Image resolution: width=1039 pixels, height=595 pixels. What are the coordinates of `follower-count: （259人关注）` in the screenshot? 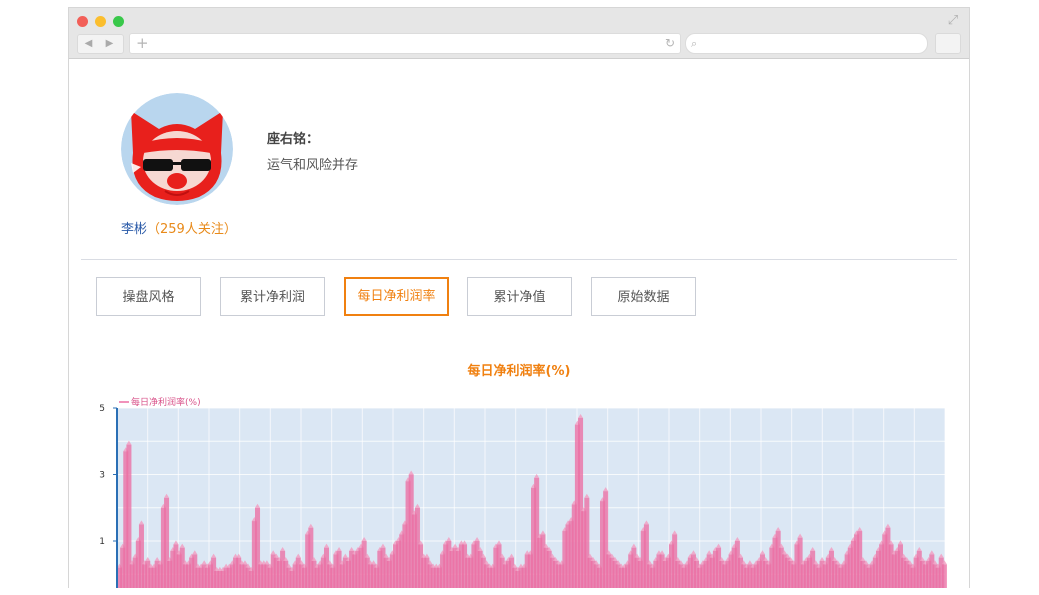 It's located at (192, 229).